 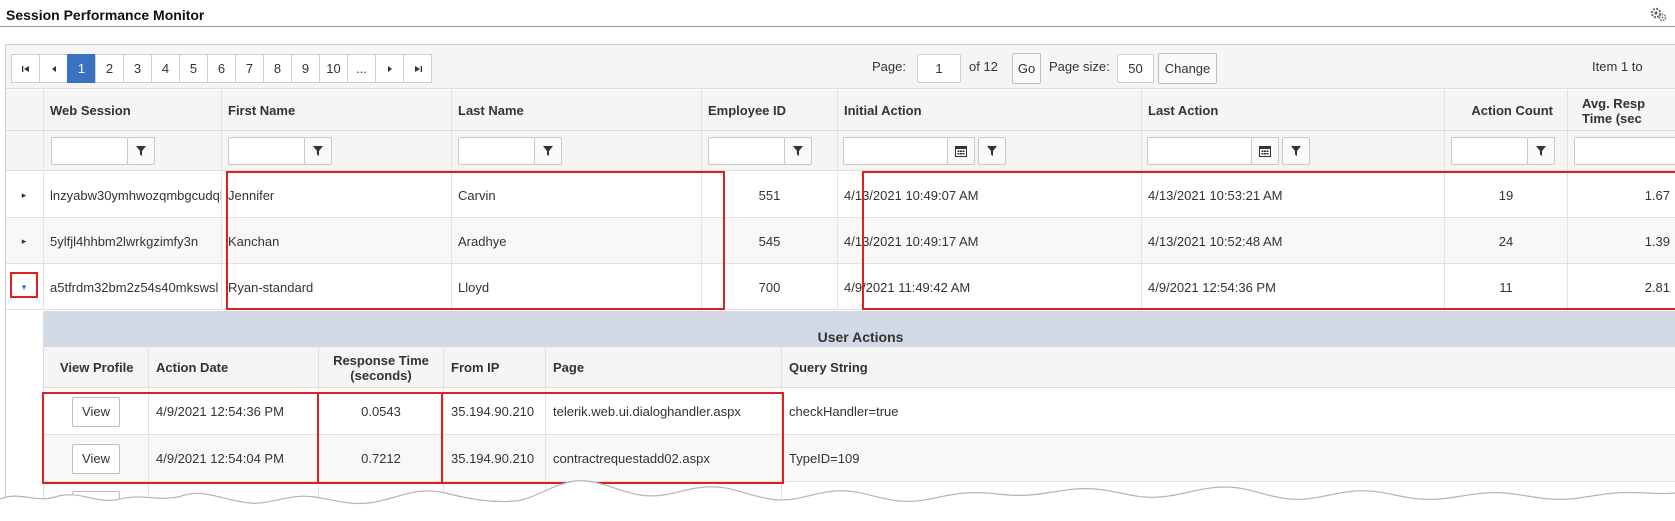 I want to click on filter-cell-action-count, so click(x=1505, y=151).